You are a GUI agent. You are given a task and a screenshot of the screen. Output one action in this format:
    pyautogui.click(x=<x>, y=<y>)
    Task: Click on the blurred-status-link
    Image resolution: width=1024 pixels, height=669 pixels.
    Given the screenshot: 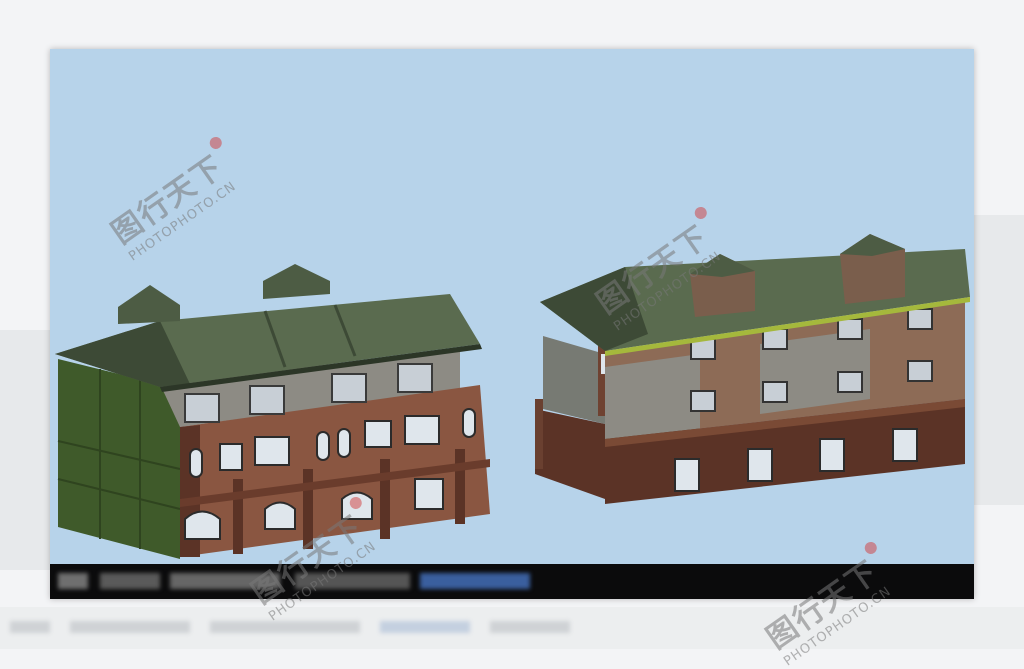 What is the action you would take?
    pyautogui.click(x=475, y=581)
    